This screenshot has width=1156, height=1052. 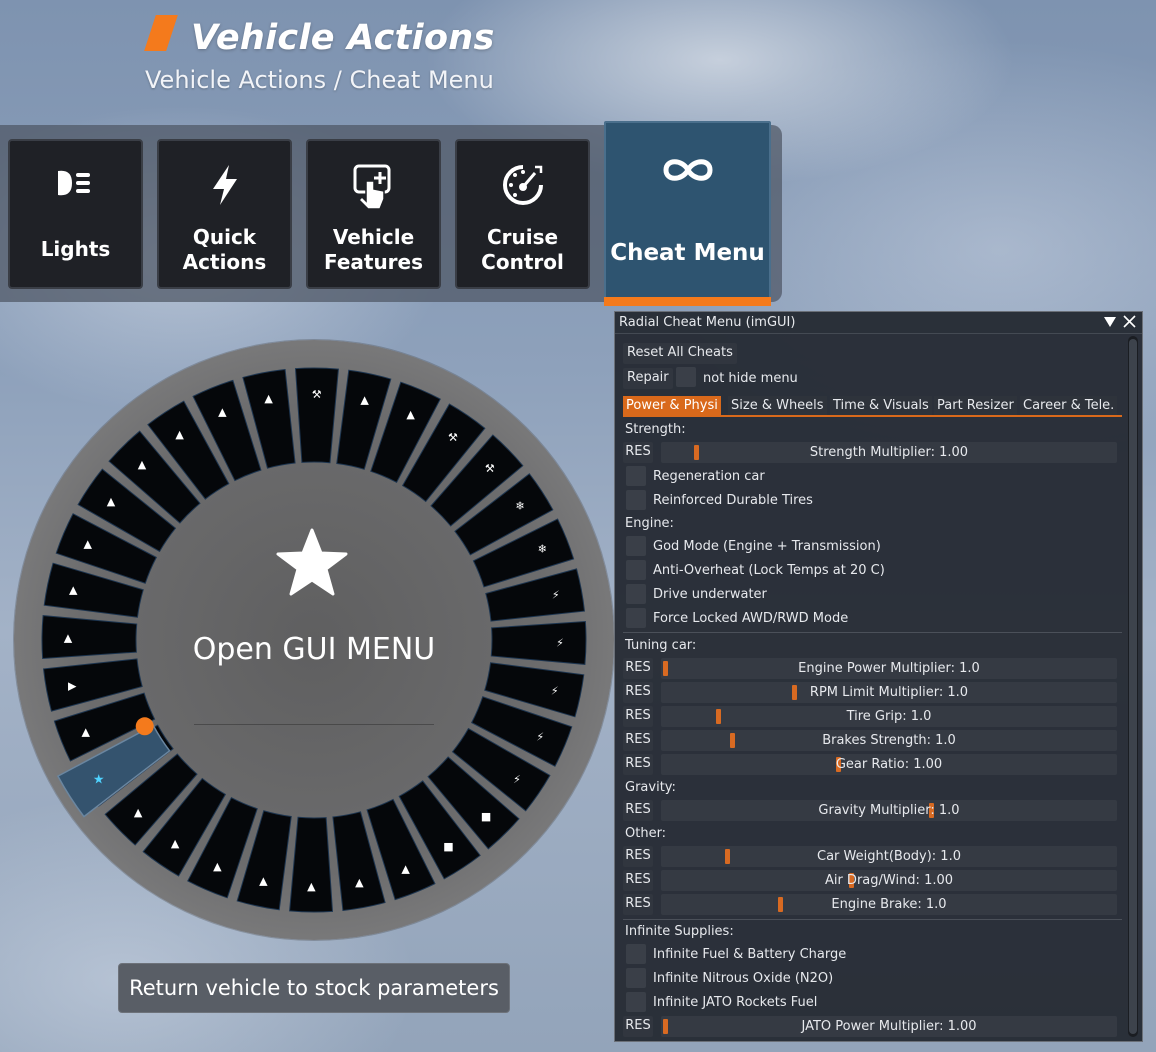 What do you see at coordinates (1110, 324) in the screenshot?
I see `collapse-icon` at bounding box center [1110, 324].